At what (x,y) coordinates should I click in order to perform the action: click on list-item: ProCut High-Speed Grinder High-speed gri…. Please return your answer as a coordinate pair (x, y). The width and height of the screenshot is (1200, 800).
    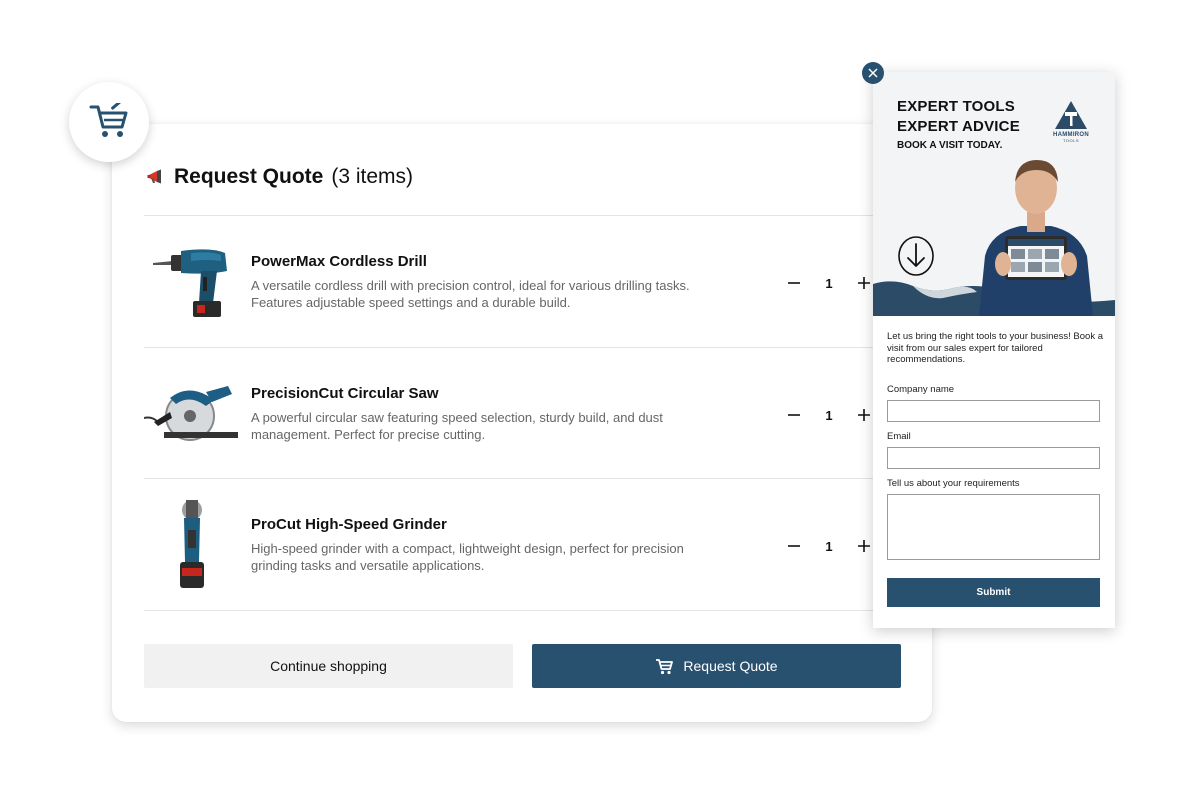
    Looking at the image, I should click on (524, 544).